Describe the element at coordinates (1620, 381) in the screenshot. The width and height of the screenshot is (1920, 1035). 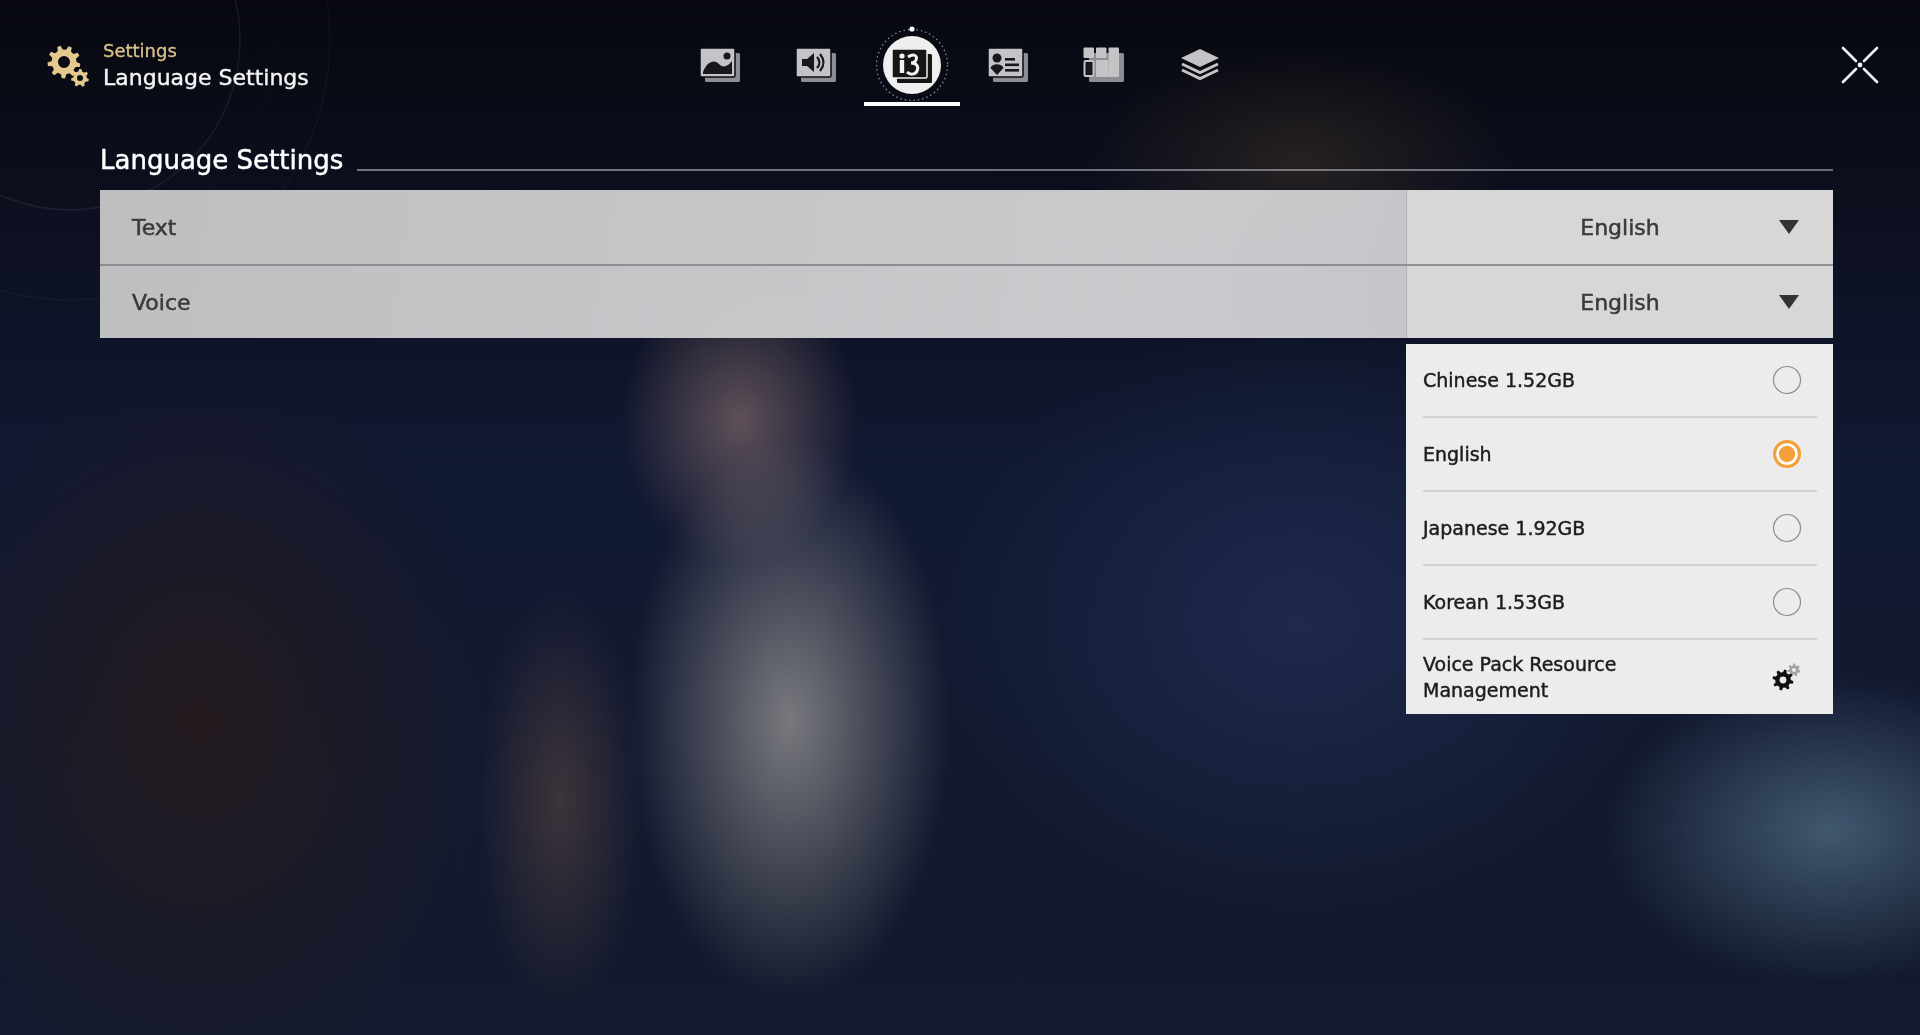
I see `language-option: Chinese 1.52GB` at that location.